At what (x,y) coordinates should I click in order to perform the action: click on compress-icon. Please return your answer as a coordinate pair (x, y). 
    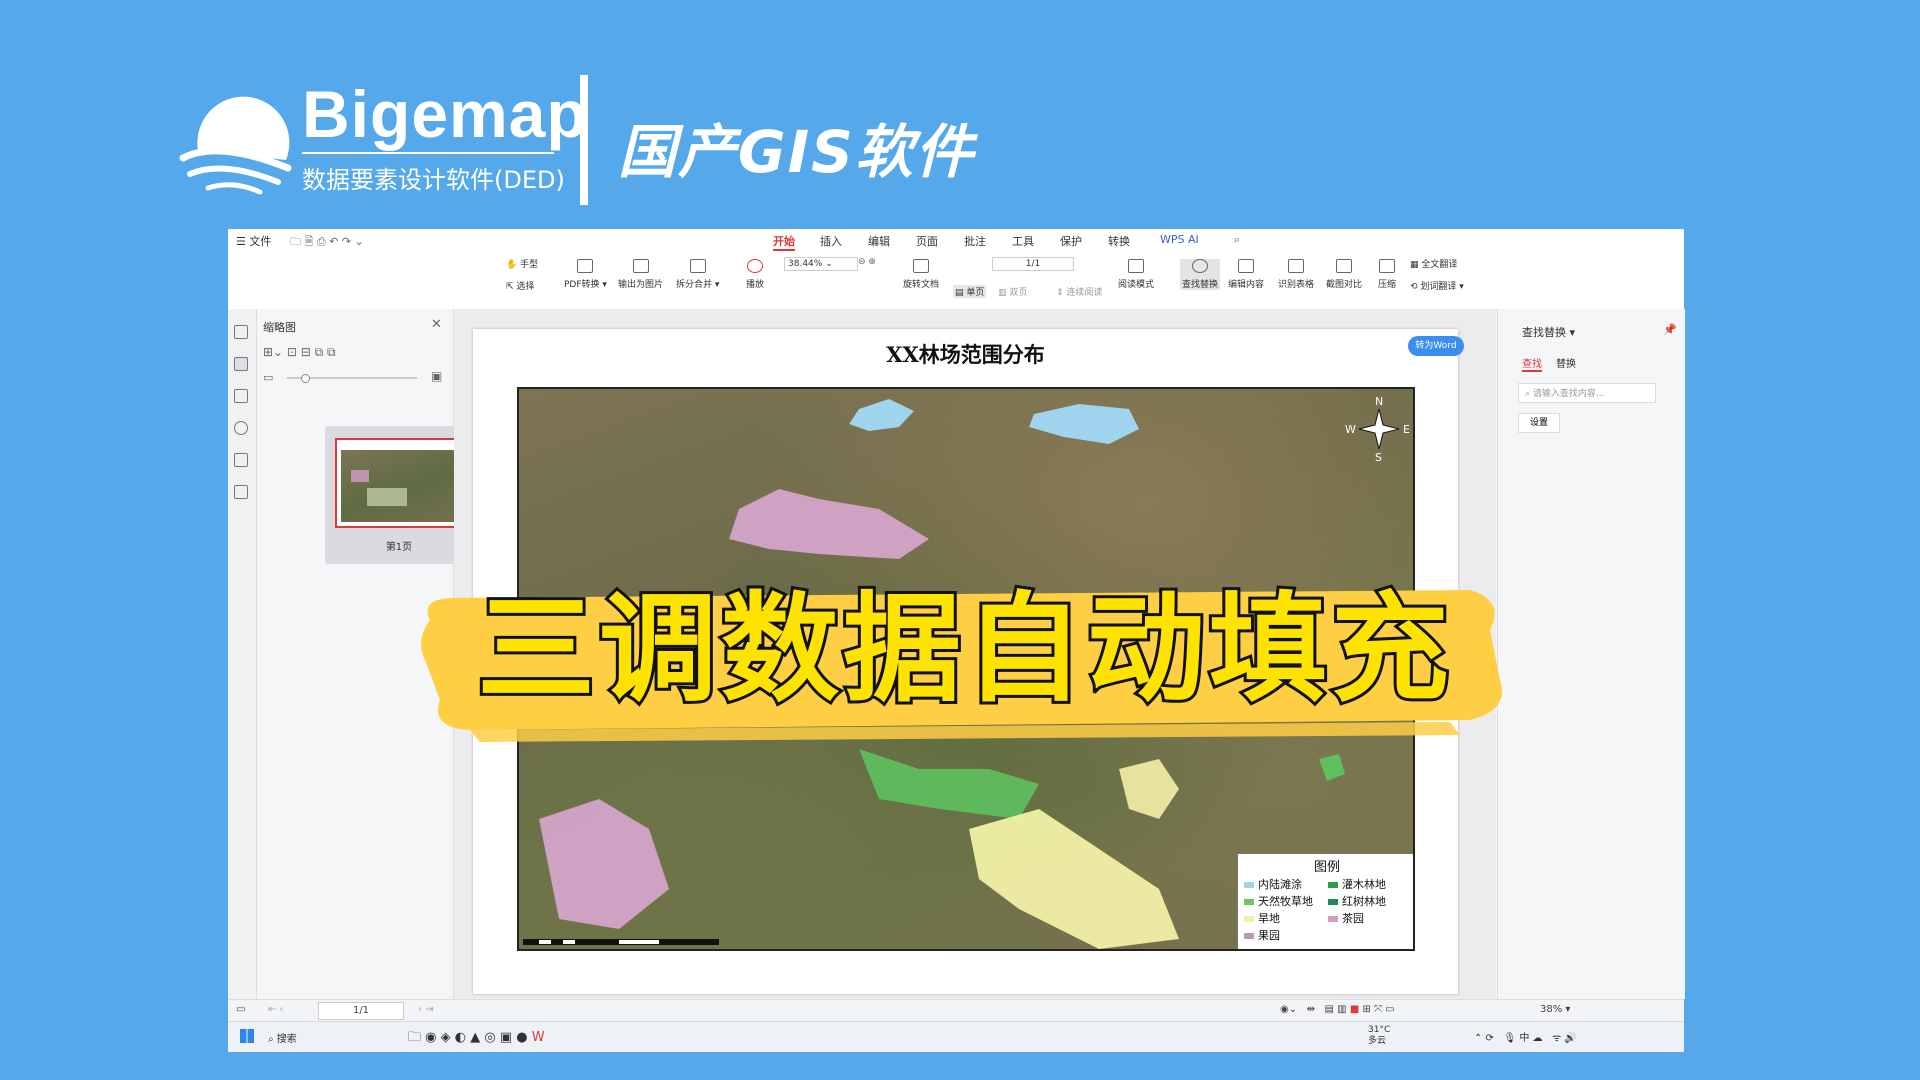
    Looking at the image, I should click on (1387, 266).